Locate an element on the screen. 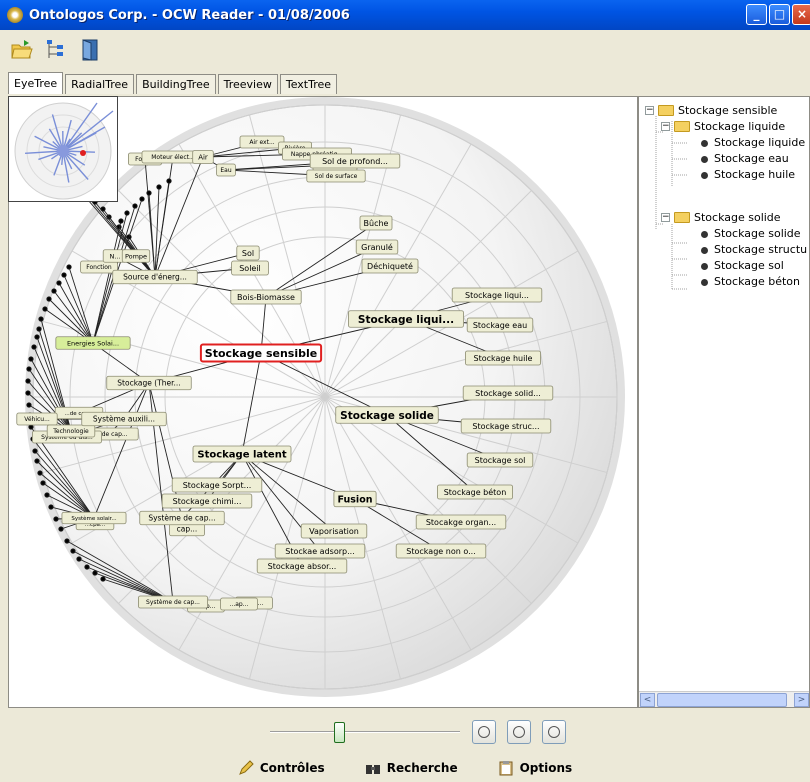  scroll-left-button: < is located at coordinates (647, 700).